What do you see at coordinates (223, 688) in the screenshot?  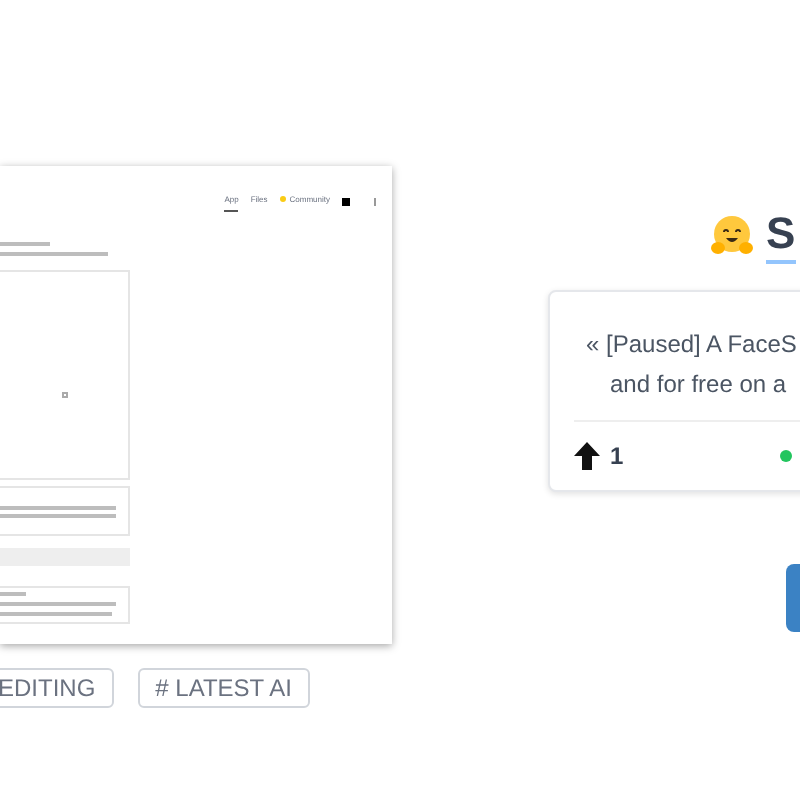 I see `tag-chip: # LATEST AI` at bounding box center [223, 688].